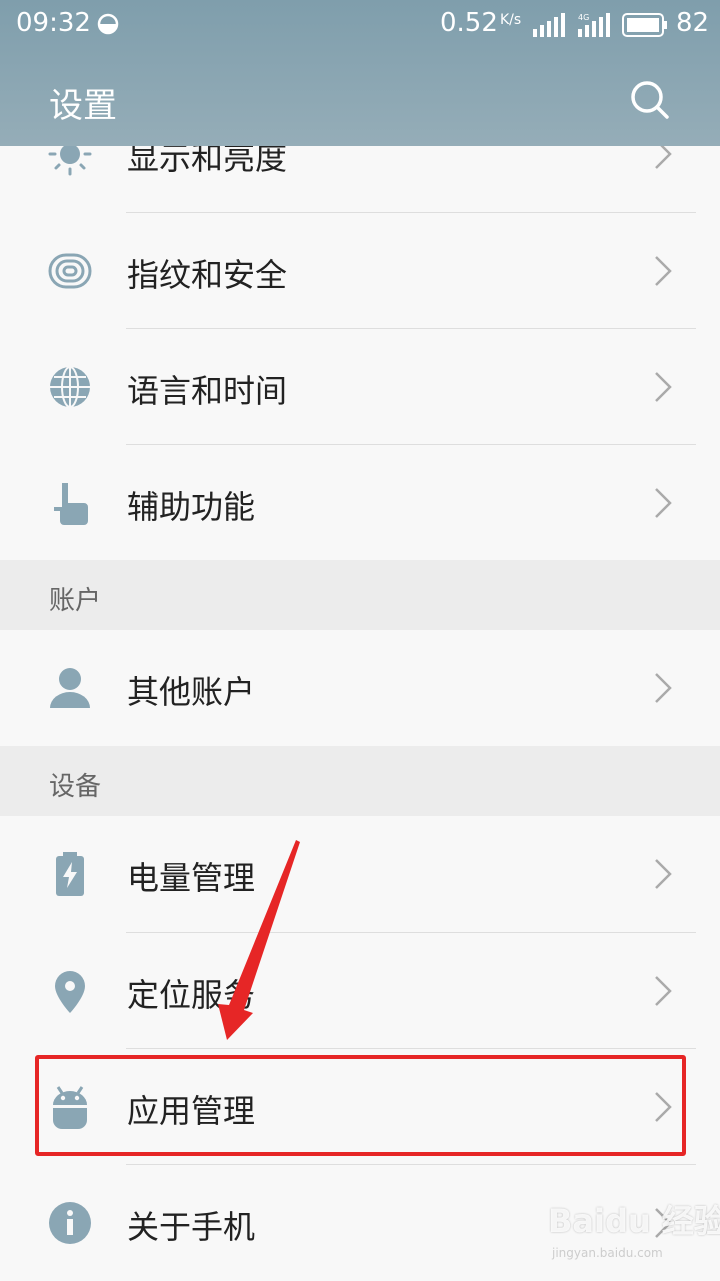 The image size is (720, 1281). What do you see at coordinates (70, 992) in the screenshot?
I see `location-pin-icon` at bounding box center [70, 992].